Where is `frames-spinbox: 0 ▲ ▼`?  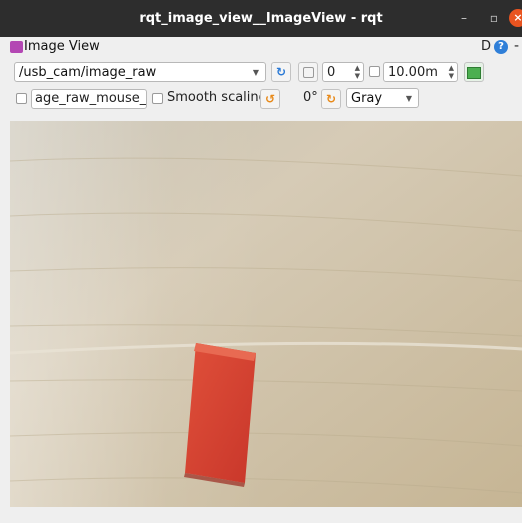 frames-spinbox: 0 ▲ ▼ is located at coordinates (343, 72).